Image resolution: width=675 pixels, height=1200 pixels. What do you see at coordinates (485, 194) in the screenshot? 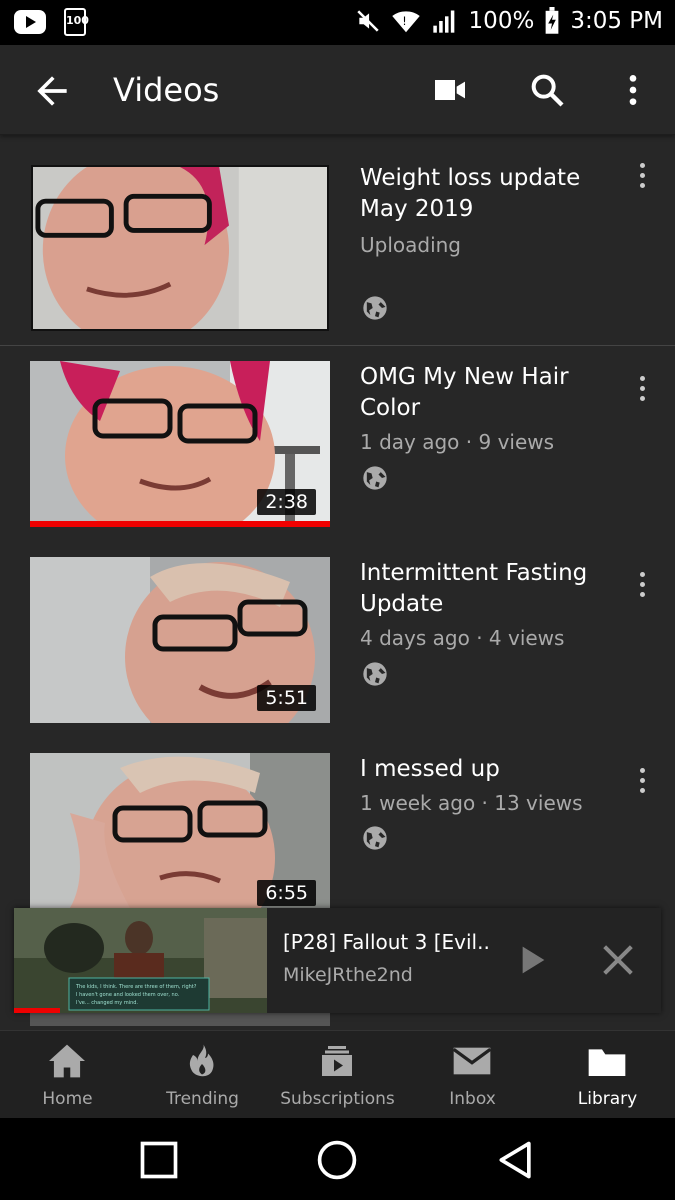
I see `video-title: Weight loss update May 2019` at bounding box center [485, 194].